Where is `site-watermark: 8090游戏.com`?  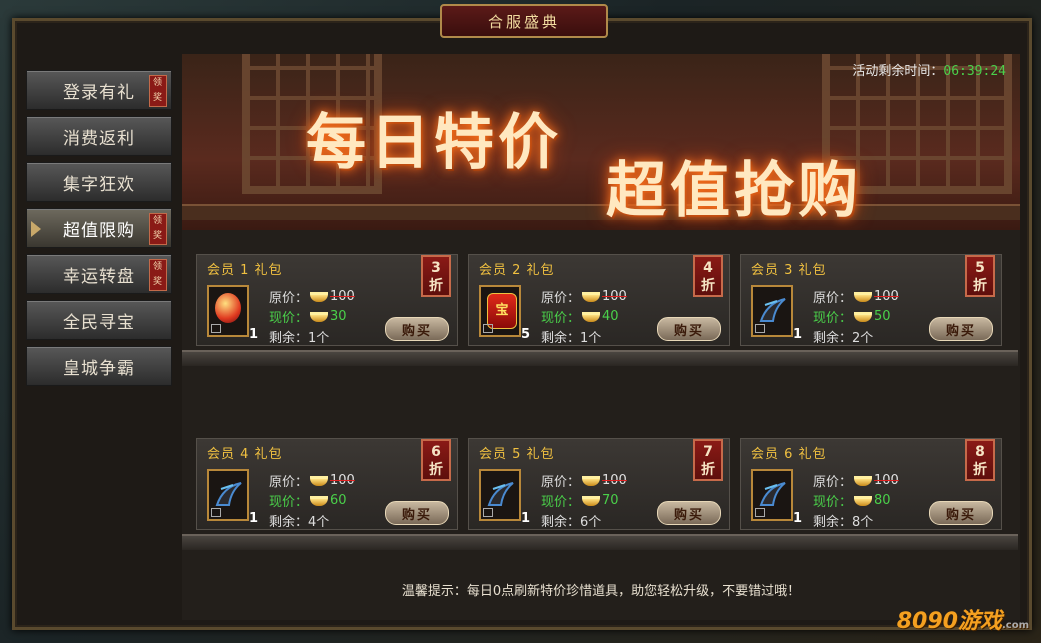 site-watermark: 8090游戏.com is located at coordinates (963, 619).